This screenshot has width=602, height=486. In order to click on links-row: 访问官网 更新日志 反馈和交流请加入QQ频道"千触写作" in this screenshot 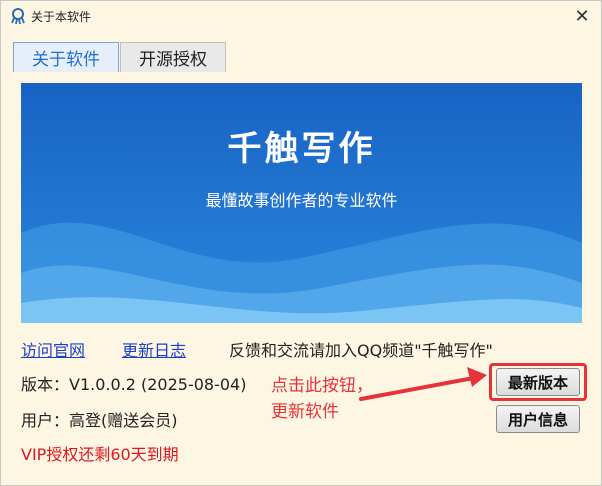, I will do `click(306, 349)`.